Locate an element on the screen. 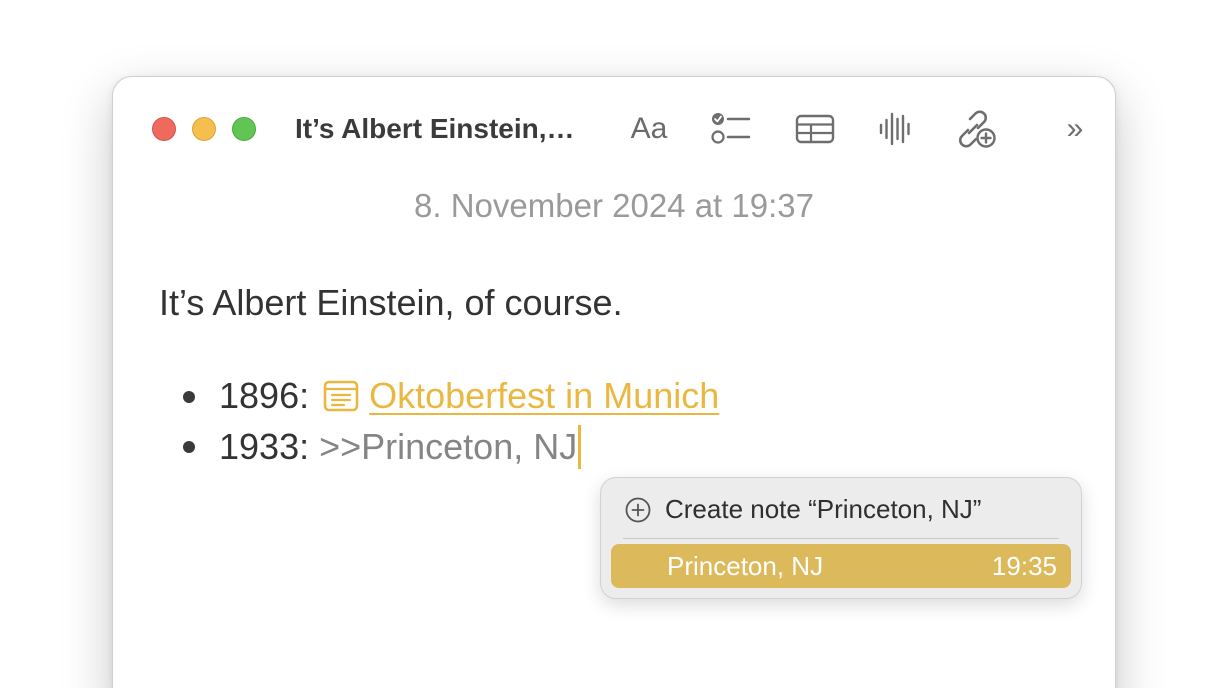 The width and height of the screenshot is (1226, 688). table-button is located at coordinates (815, 129).